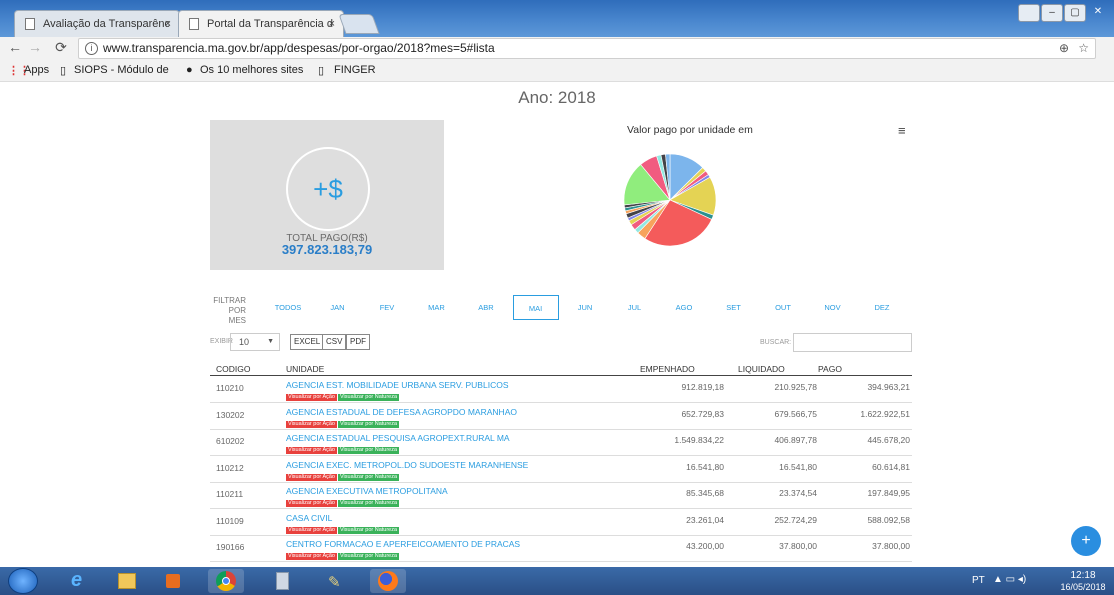  Describe the element at coordinates (126, 581) in the screenshot. I see `file-explorer-icon` at that location.